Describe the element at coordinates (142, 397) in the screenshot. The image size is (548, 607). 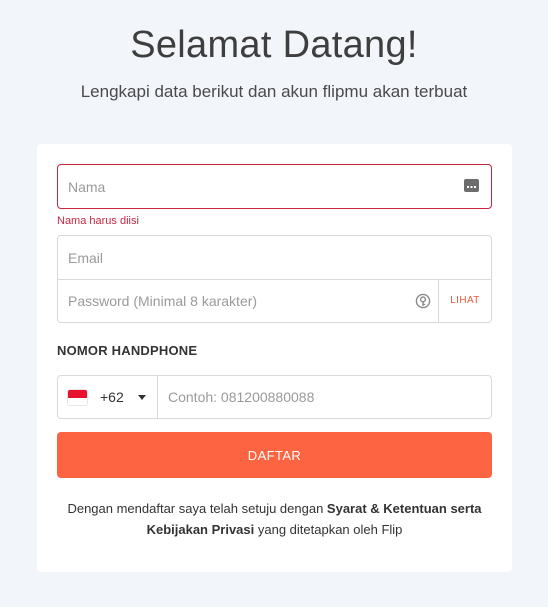
I see `chevron-down-icon` at that location.